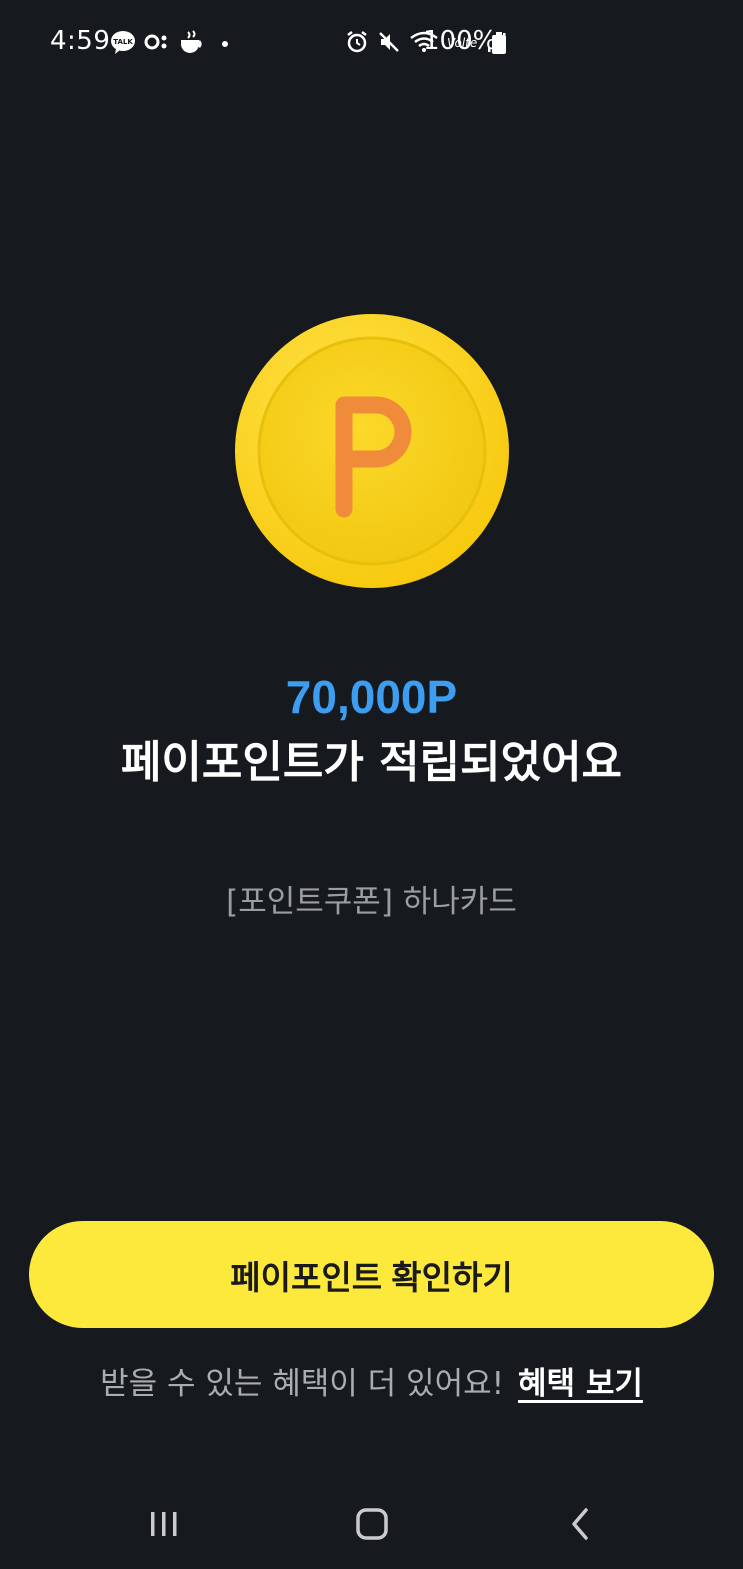  I want to click on back-icon, so click(580, 1524).